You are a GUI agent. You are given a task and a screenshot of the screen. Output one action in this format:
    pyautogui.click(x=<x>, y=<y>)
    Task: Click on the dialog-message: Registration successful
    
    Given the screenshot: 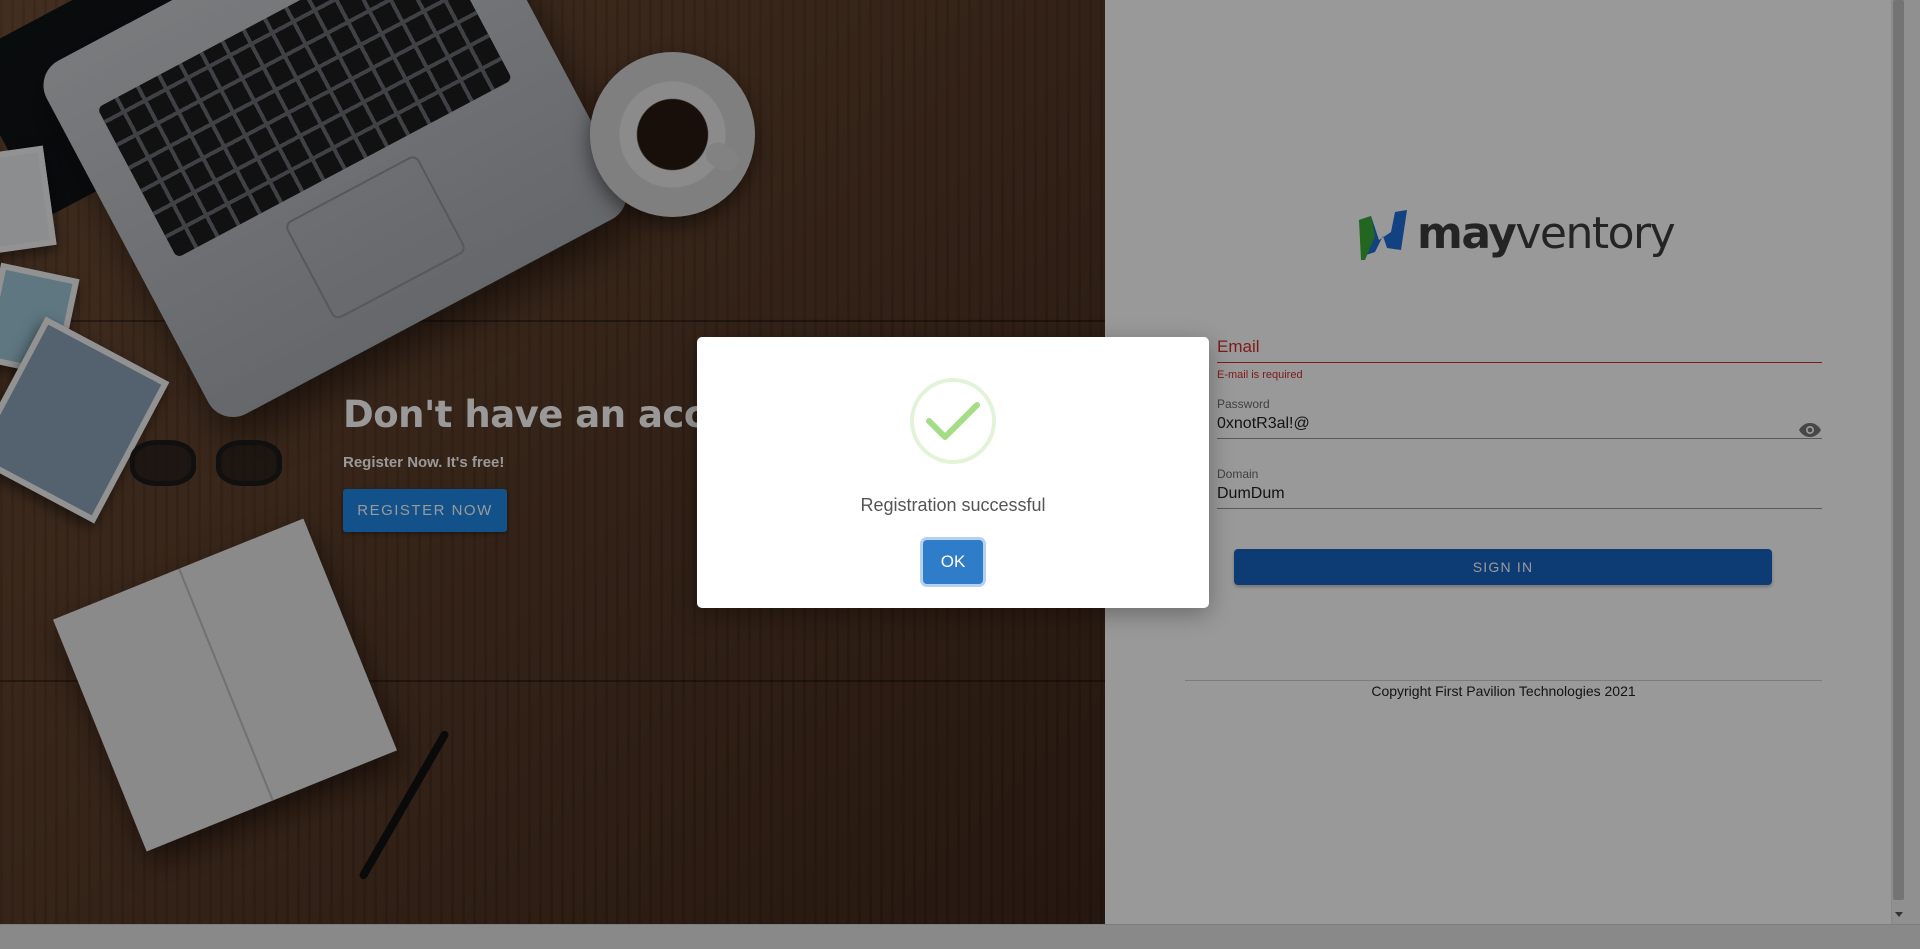 What is the action you would take?
    pyautogui.click(x=953, y=505)
    